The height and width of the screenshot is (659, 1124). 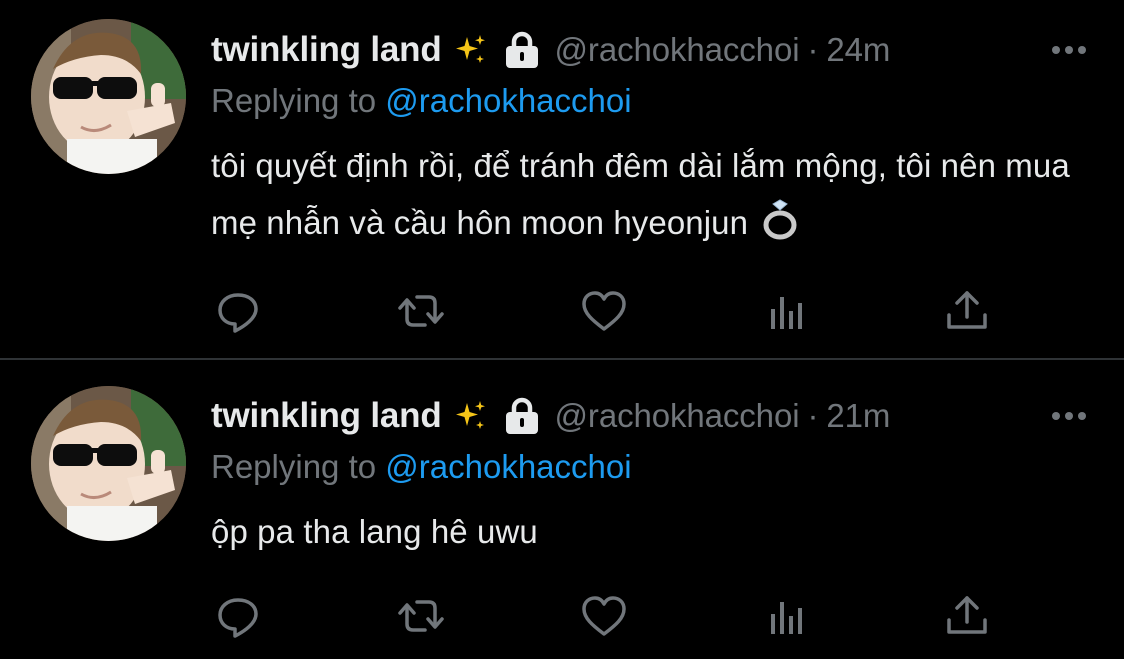 I want to click on tweet-header: twinkling land @rachokhacchoi · 21m, so click(x=652, y=416).